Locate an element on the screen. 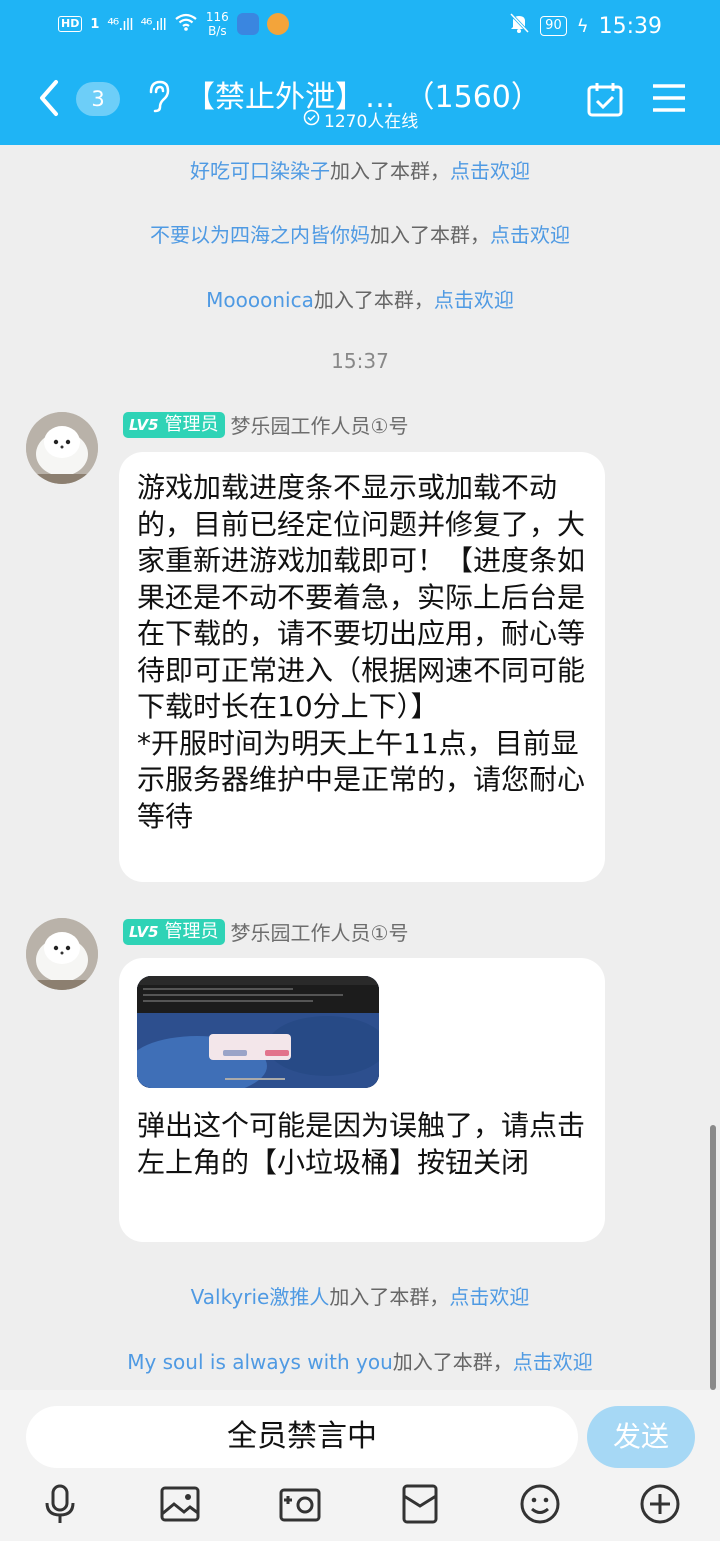 The height and width of the screenshot is (1541, 720). join-member-name: Valkyrie激推人 is located at coordinates (260, 1297).